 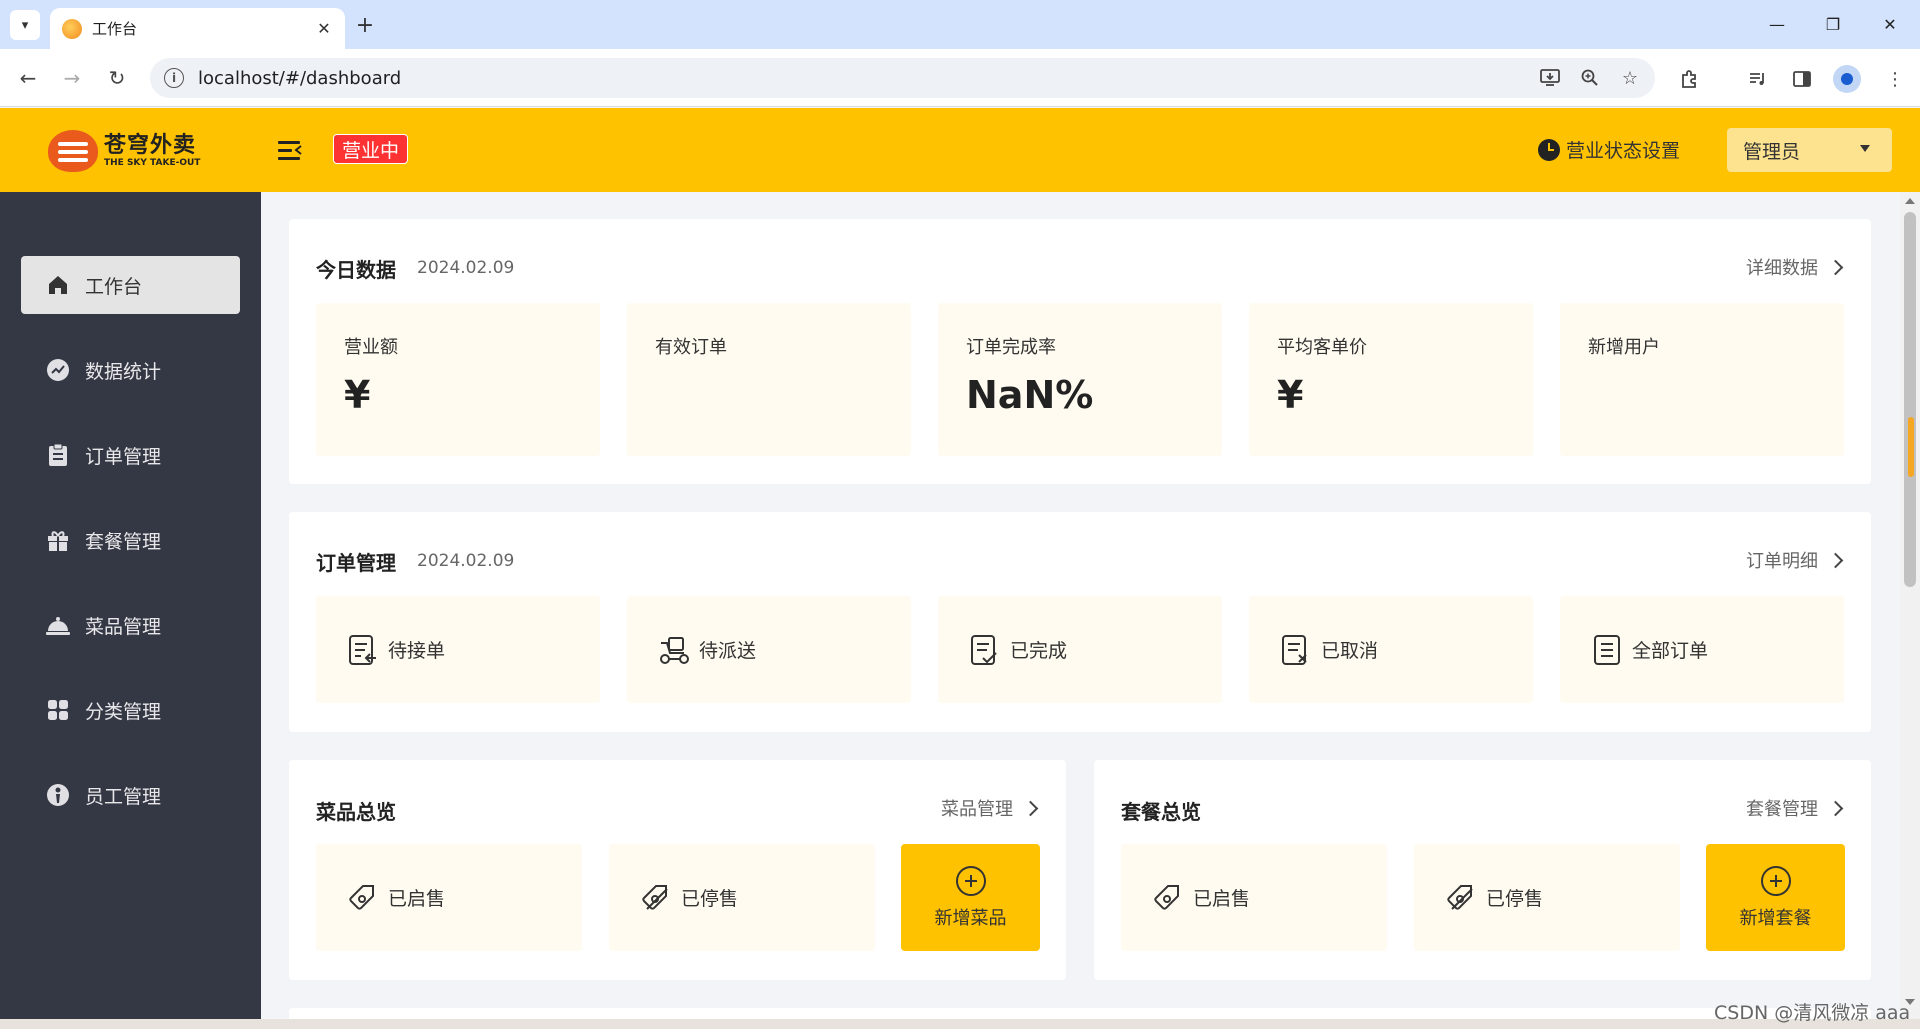 I want to click on logo-name: 苍穹外卖, so click(x=150, y=145).